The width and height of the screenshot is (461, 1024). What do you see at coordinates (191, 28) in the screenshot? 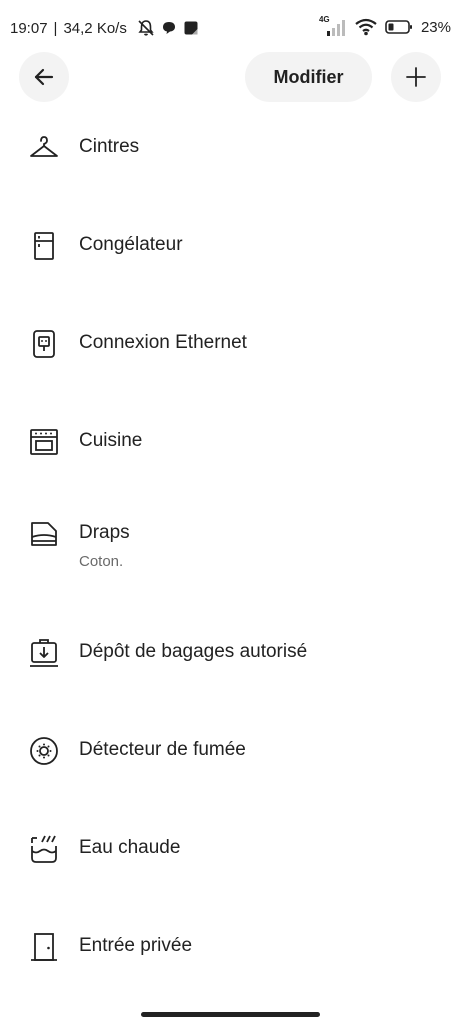
I see `app-notification-icon` at bounding box center [191, 28].